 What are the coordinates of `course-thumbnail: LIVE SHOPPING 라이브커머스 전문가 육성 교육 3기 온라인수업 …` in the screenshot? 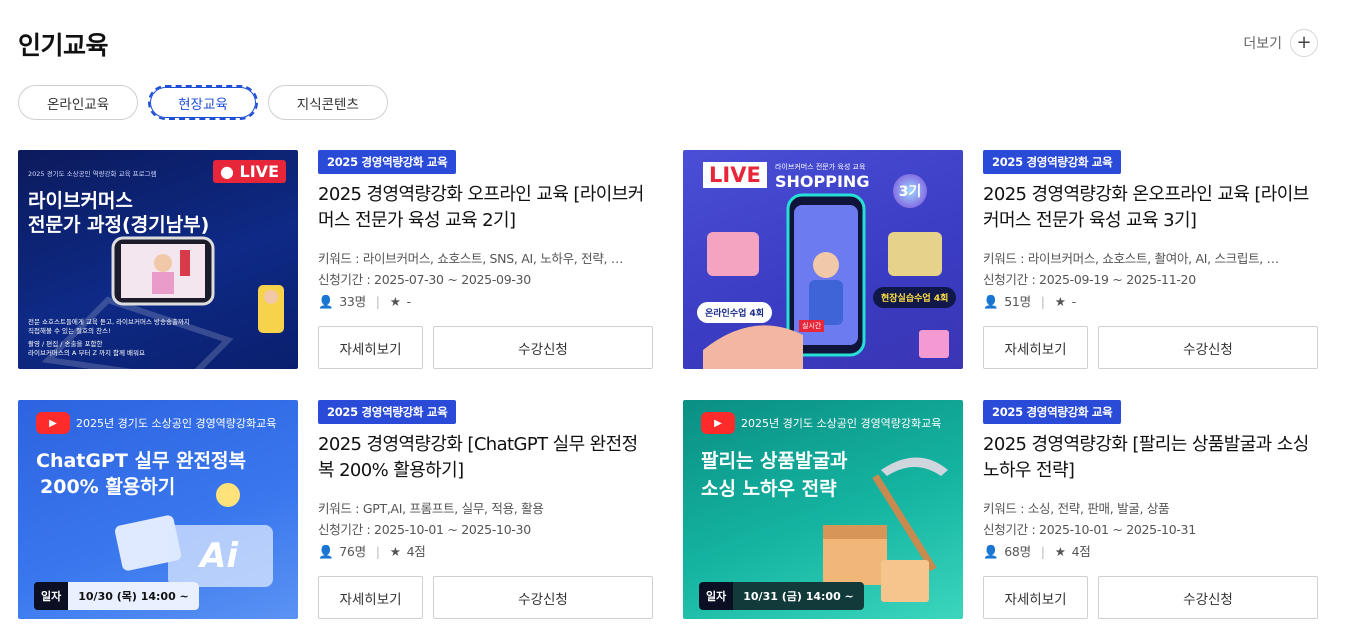 It's located at (823, 259).